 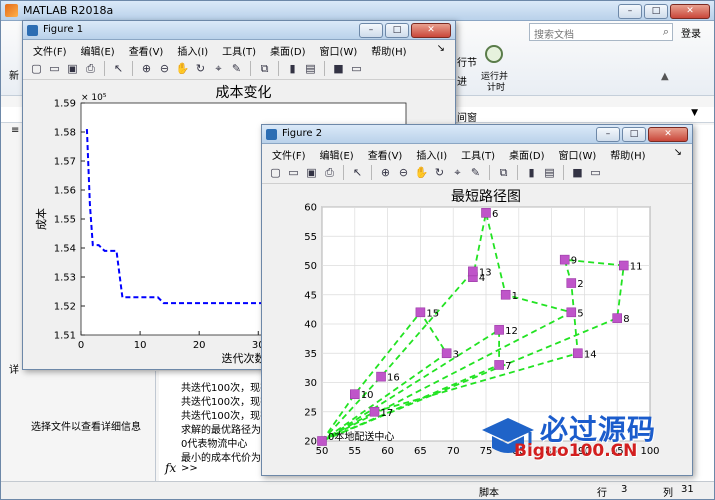 I want to click on matlab-titlebar: MATLAB R2018a – □ ✕, so click(x=357, y=11).